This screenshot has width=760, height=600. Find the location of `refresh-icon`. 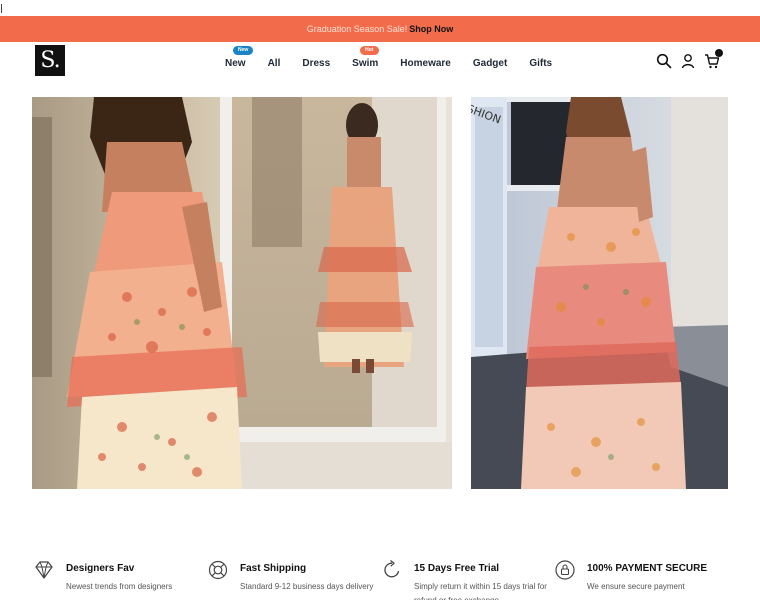

refresh-icon is located at coordinates (392, 570).